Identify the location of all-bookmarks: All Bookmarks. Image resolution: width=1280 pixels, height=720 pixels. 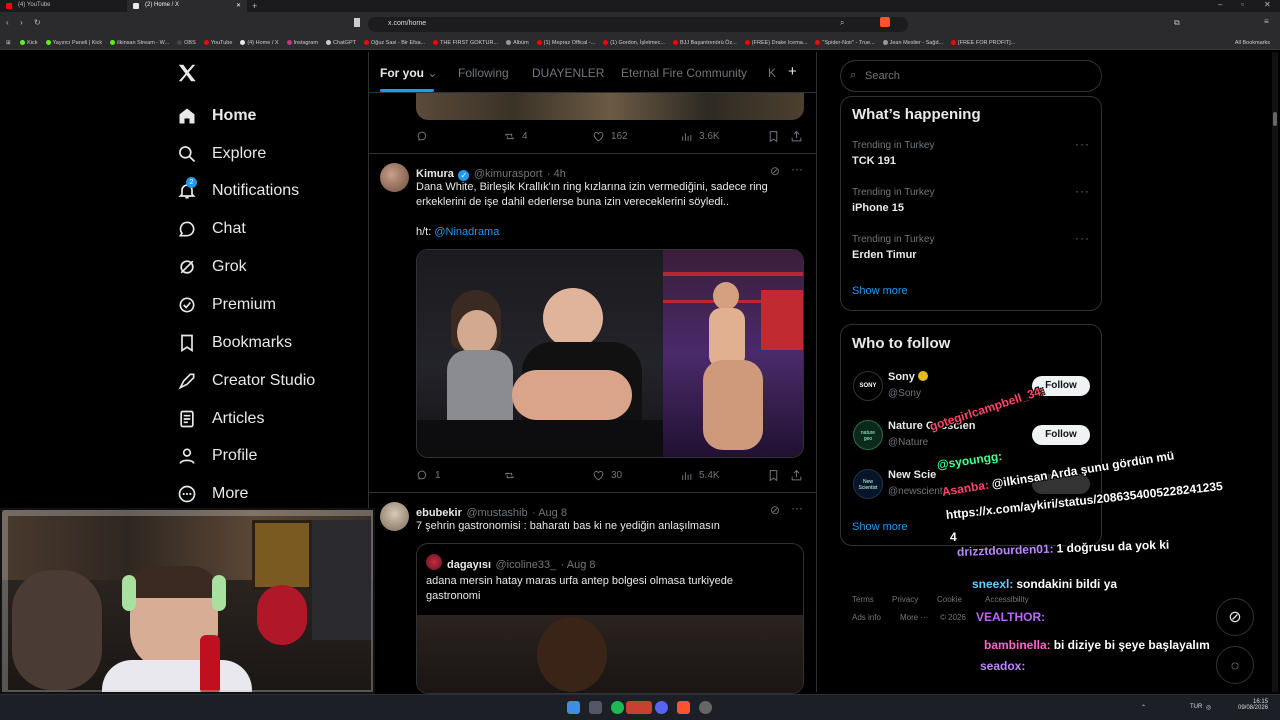
(1252, 43).